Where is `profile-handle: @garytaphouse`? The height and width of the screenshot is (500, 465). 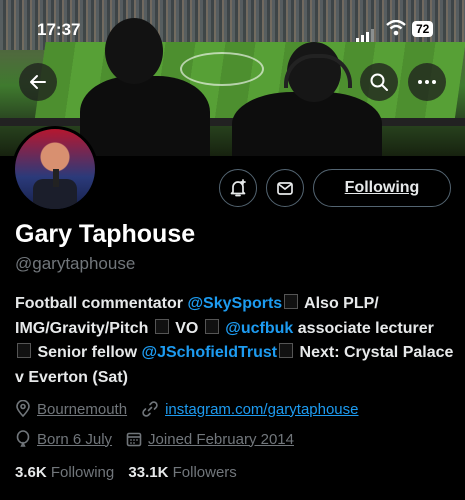 profile-handle: @garytaphouse is located at coordinates (75, 263).